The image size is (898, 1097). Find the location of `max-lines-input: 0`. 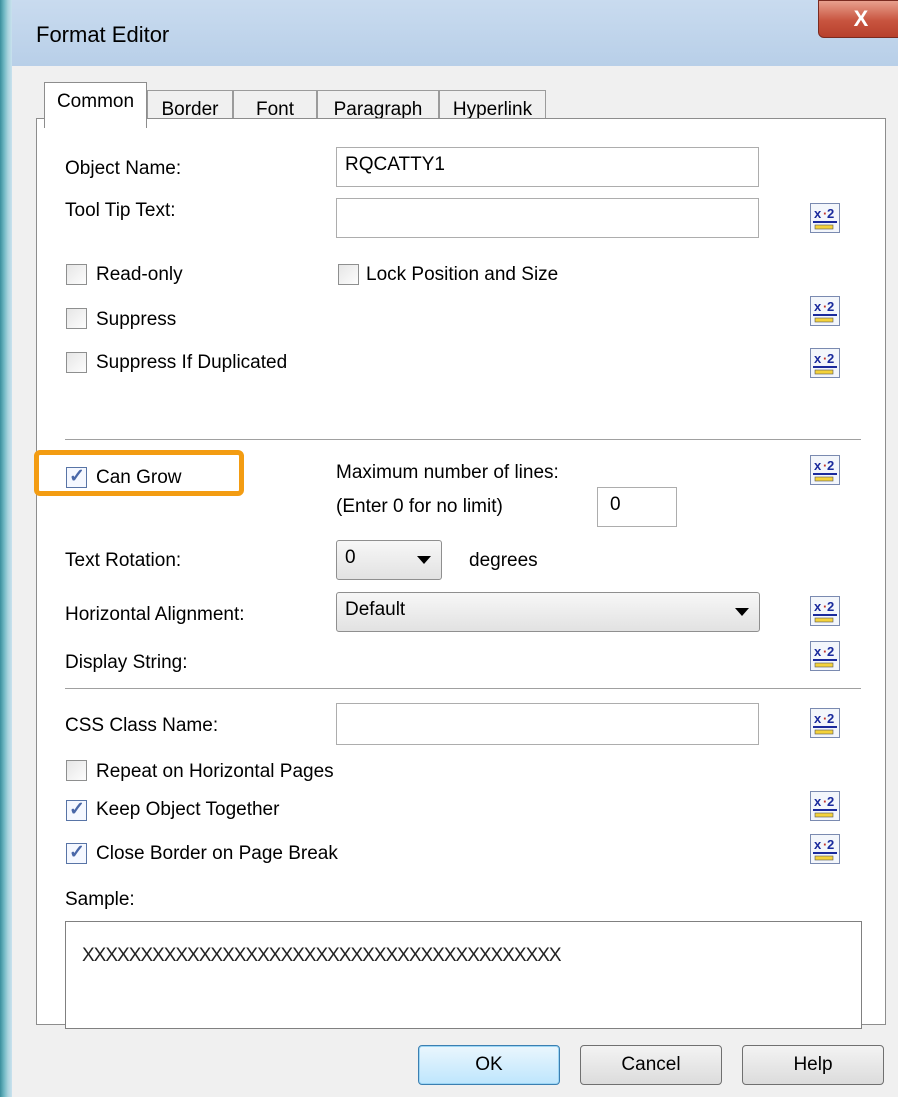

max-lines-input: 0 is located at coordinates (637, 507).